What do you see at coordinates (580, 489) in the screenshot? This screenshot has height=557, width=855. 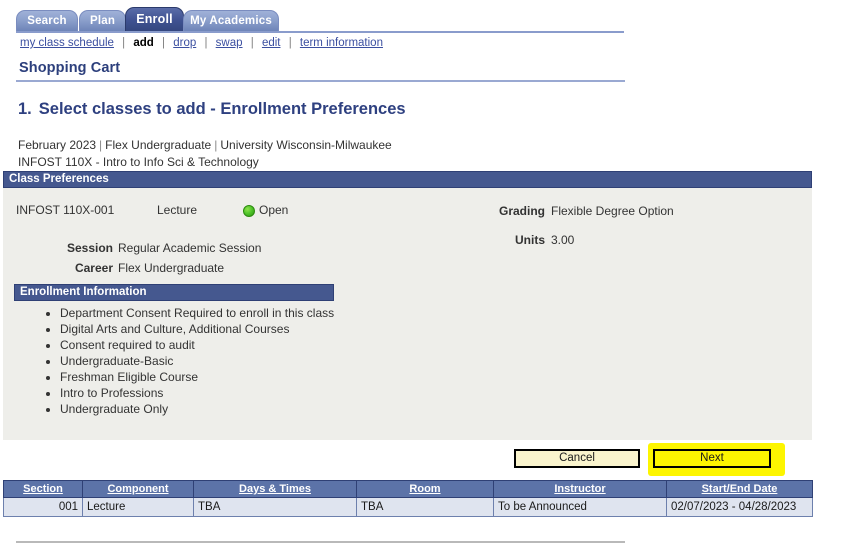 I see `column-header-instructor: Instructor` at bounding box center [580, 489].